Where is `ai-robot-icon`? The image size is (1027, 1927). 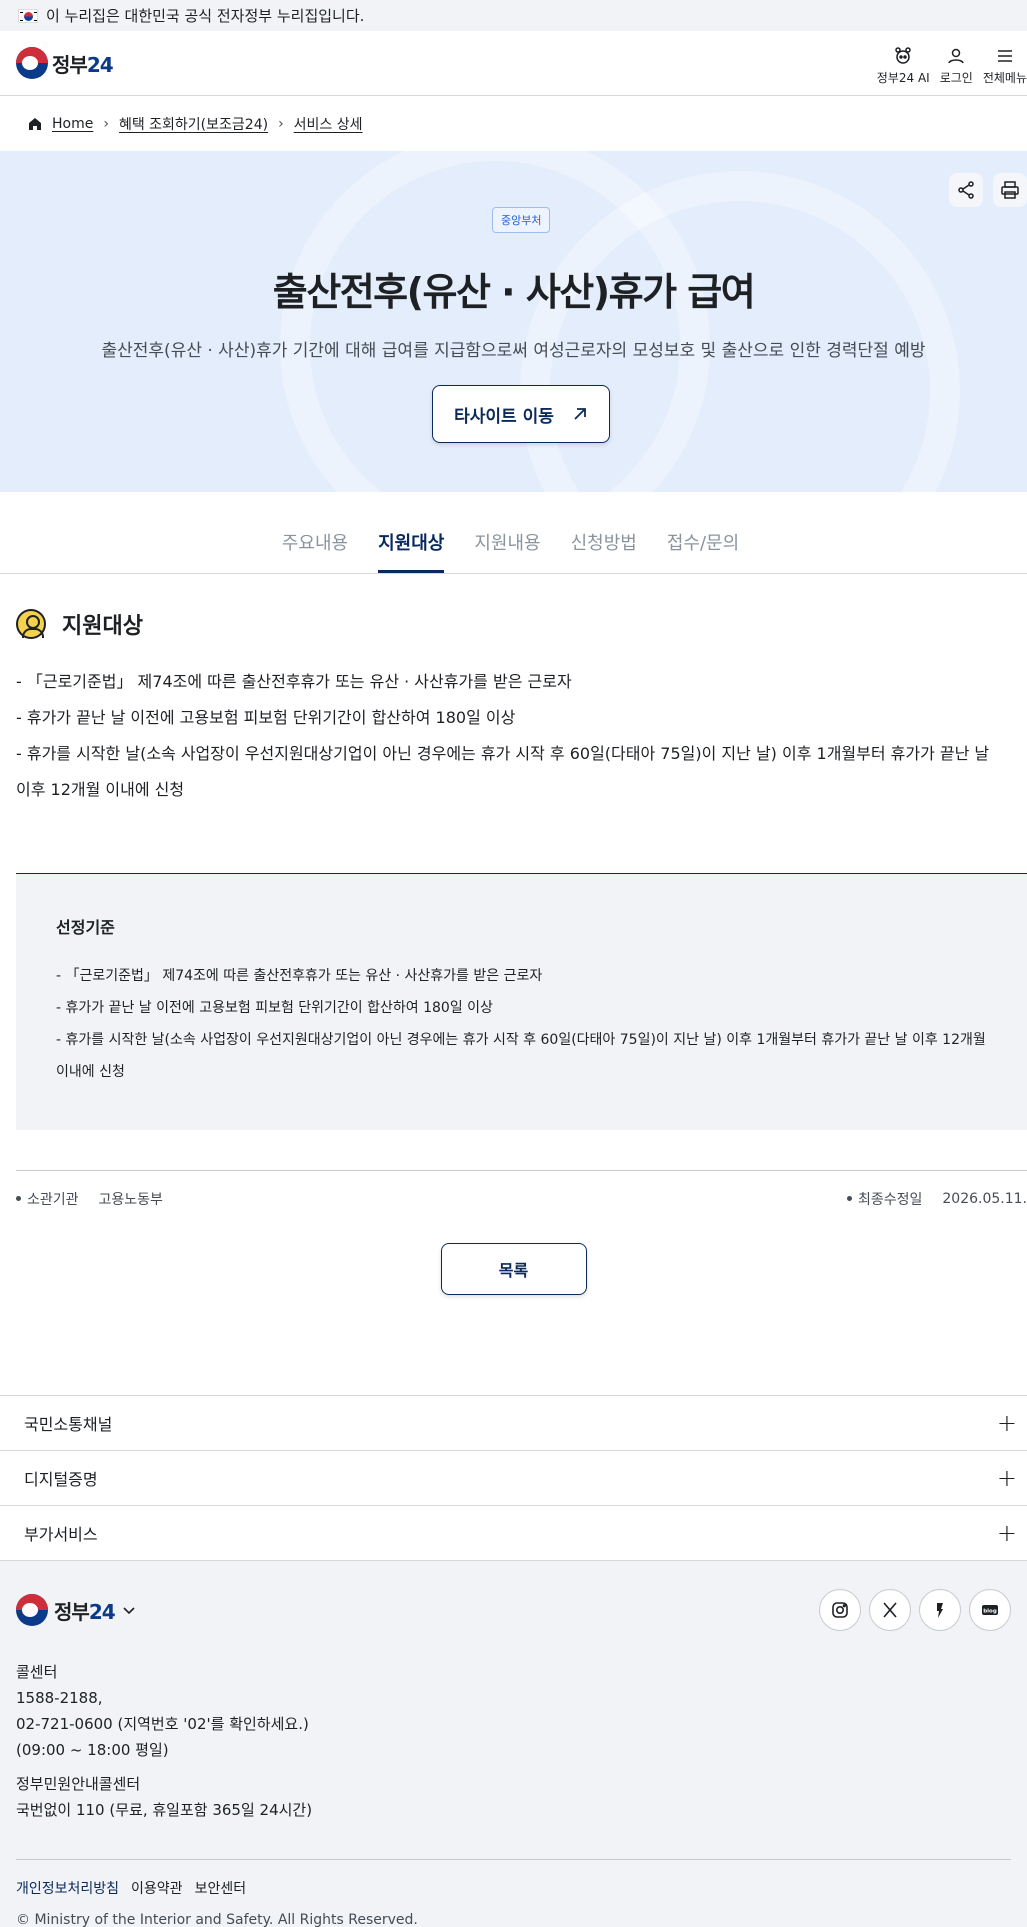
ai-robot-icon is located at coordinates (903, 55).